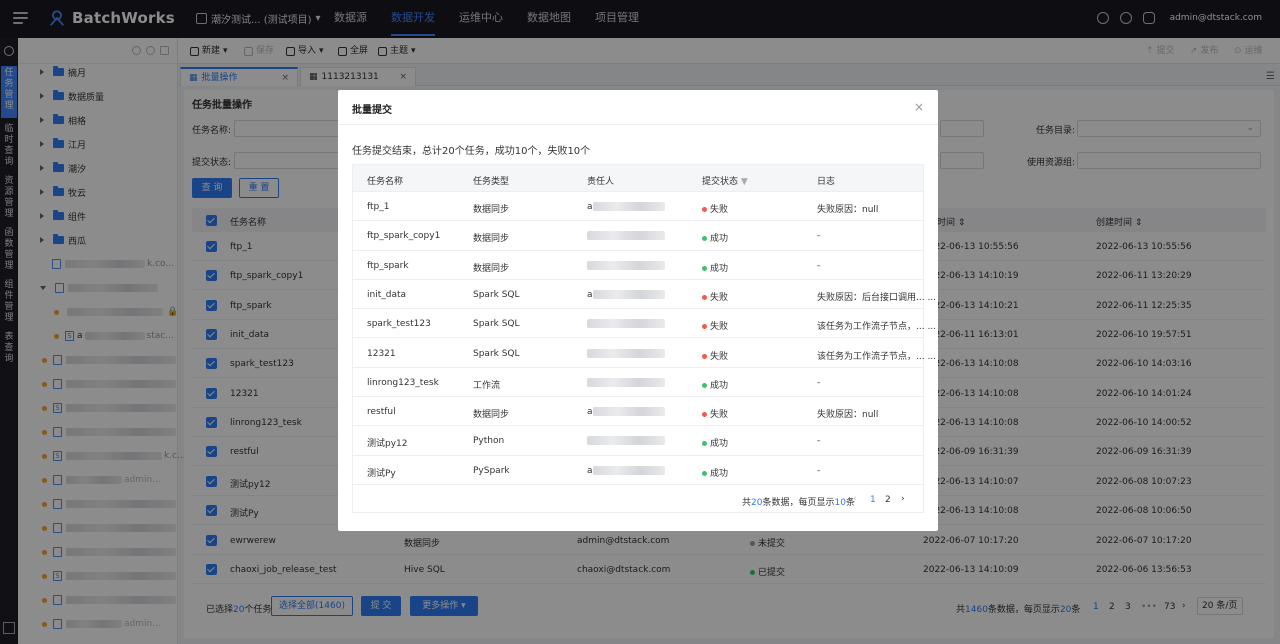  I want to click on col-owner: 责任人, so click(601, 182).